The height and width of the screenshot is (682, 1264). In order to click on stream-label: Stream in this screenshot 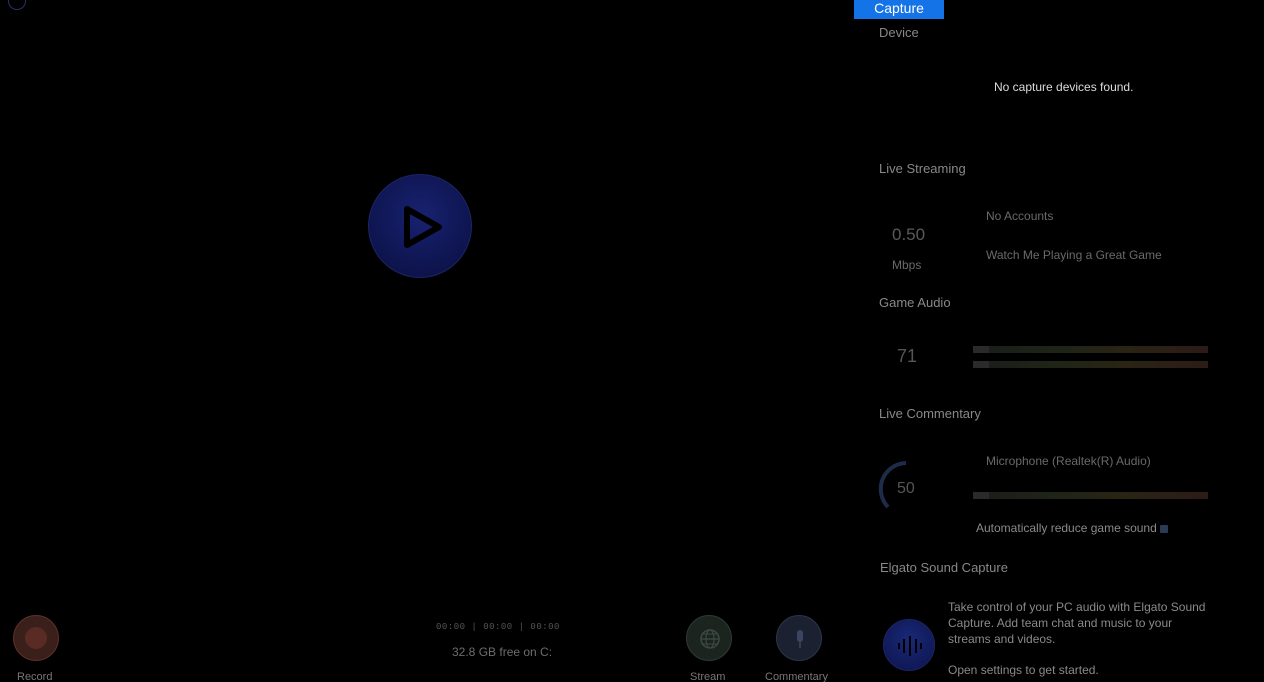, I will do `click(708, 676)`.